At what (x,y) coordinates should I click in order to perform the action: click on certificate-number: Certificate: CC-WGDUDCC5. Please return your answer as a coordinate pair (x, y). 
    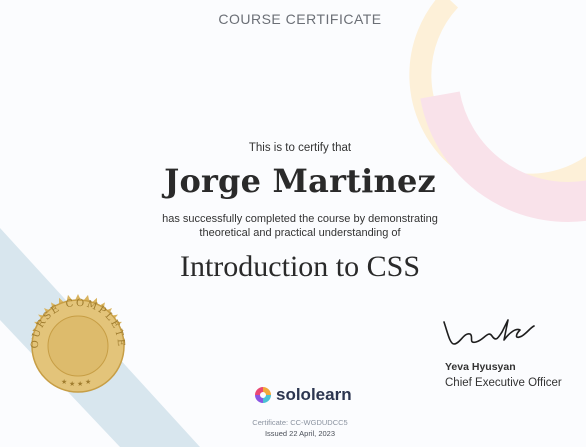
    Looking at the image, I should click on (300, 422).